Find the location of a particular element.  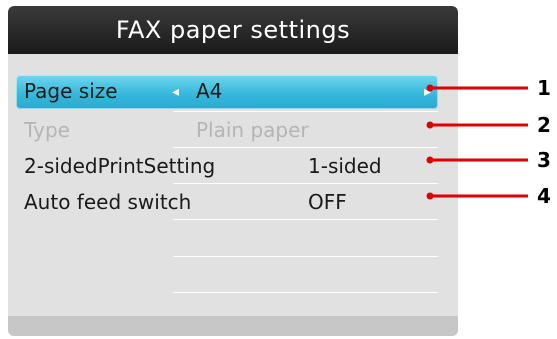

callout-number-2: 2 is located at coordinates (544, 125).